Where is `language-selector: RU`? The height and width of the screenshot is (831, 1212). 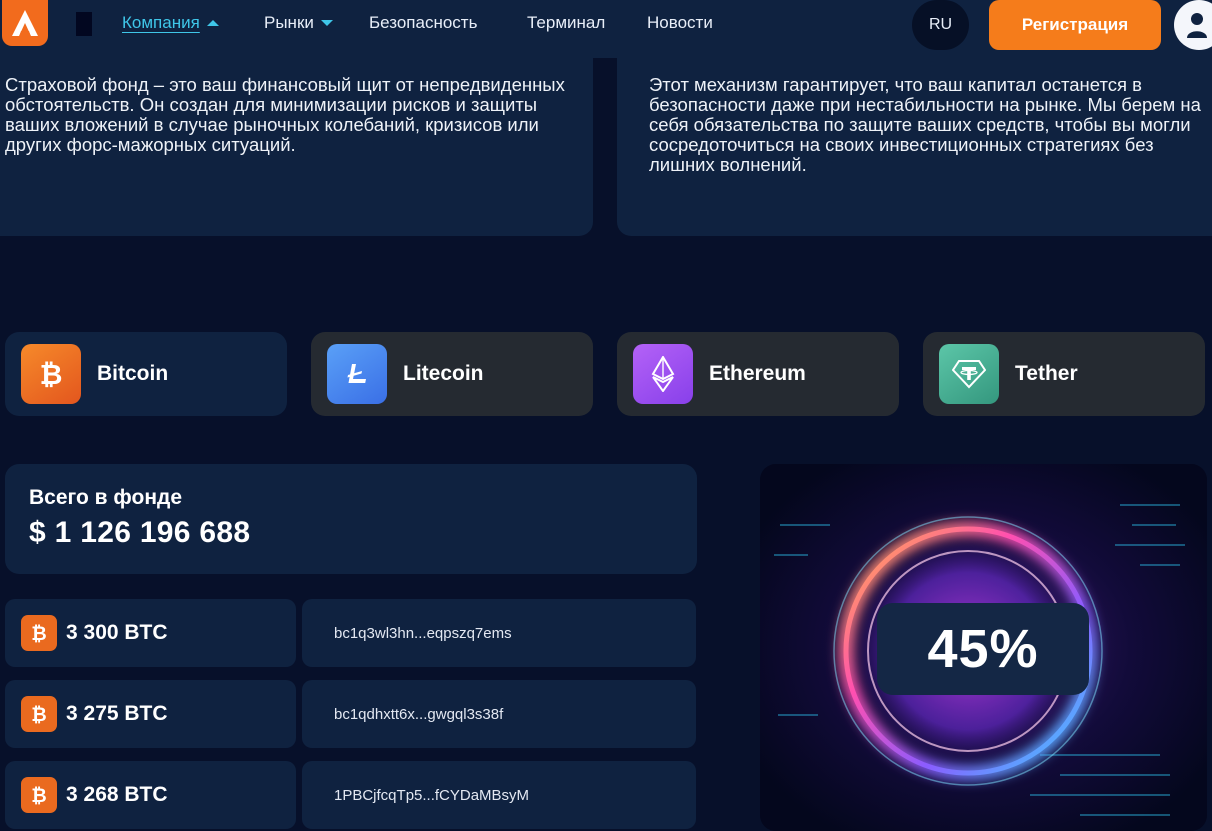
language-selector: RU is located at coordinates (940, 25).